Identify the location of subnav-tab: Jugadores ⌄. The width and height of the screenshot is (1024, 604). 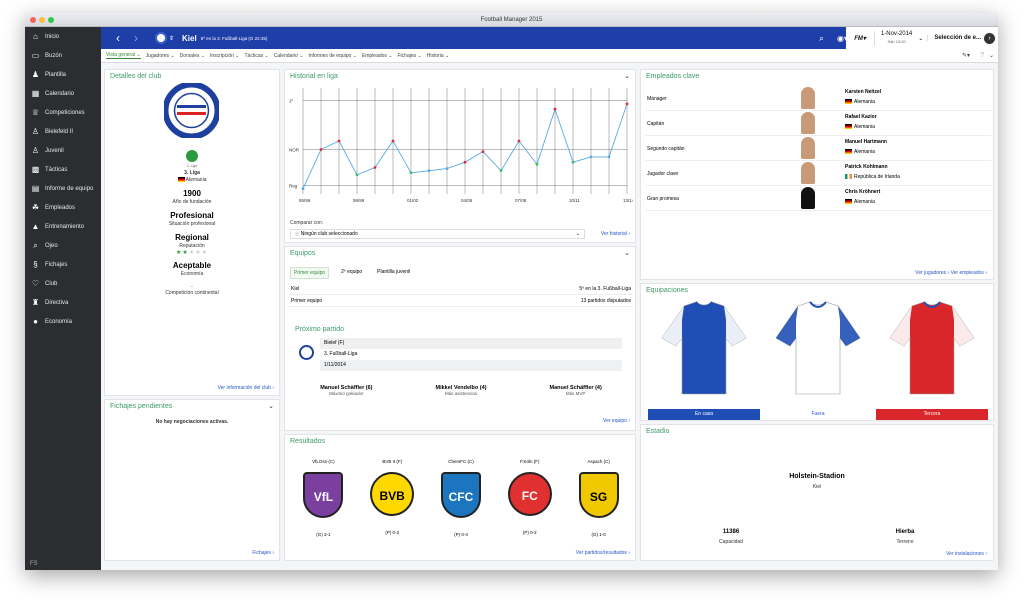
(160, 56).